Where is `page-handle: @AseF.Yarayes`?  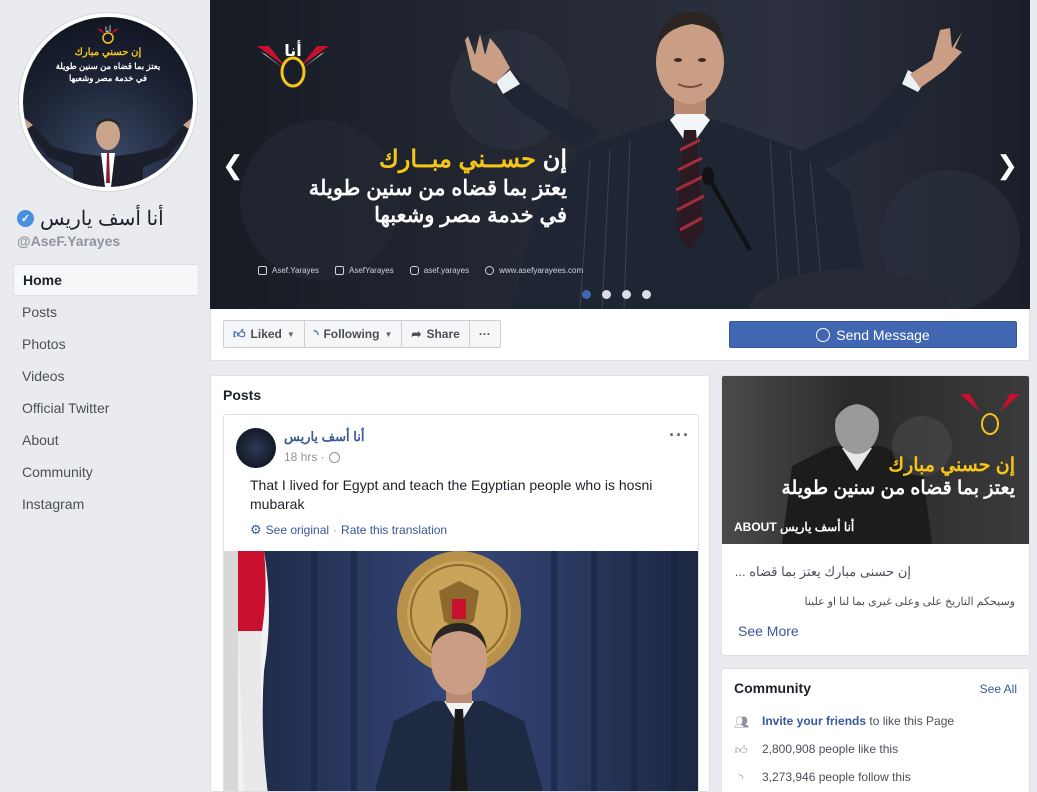 page-handle: @AseF.Yarayes is located at coordinates (68, 241).